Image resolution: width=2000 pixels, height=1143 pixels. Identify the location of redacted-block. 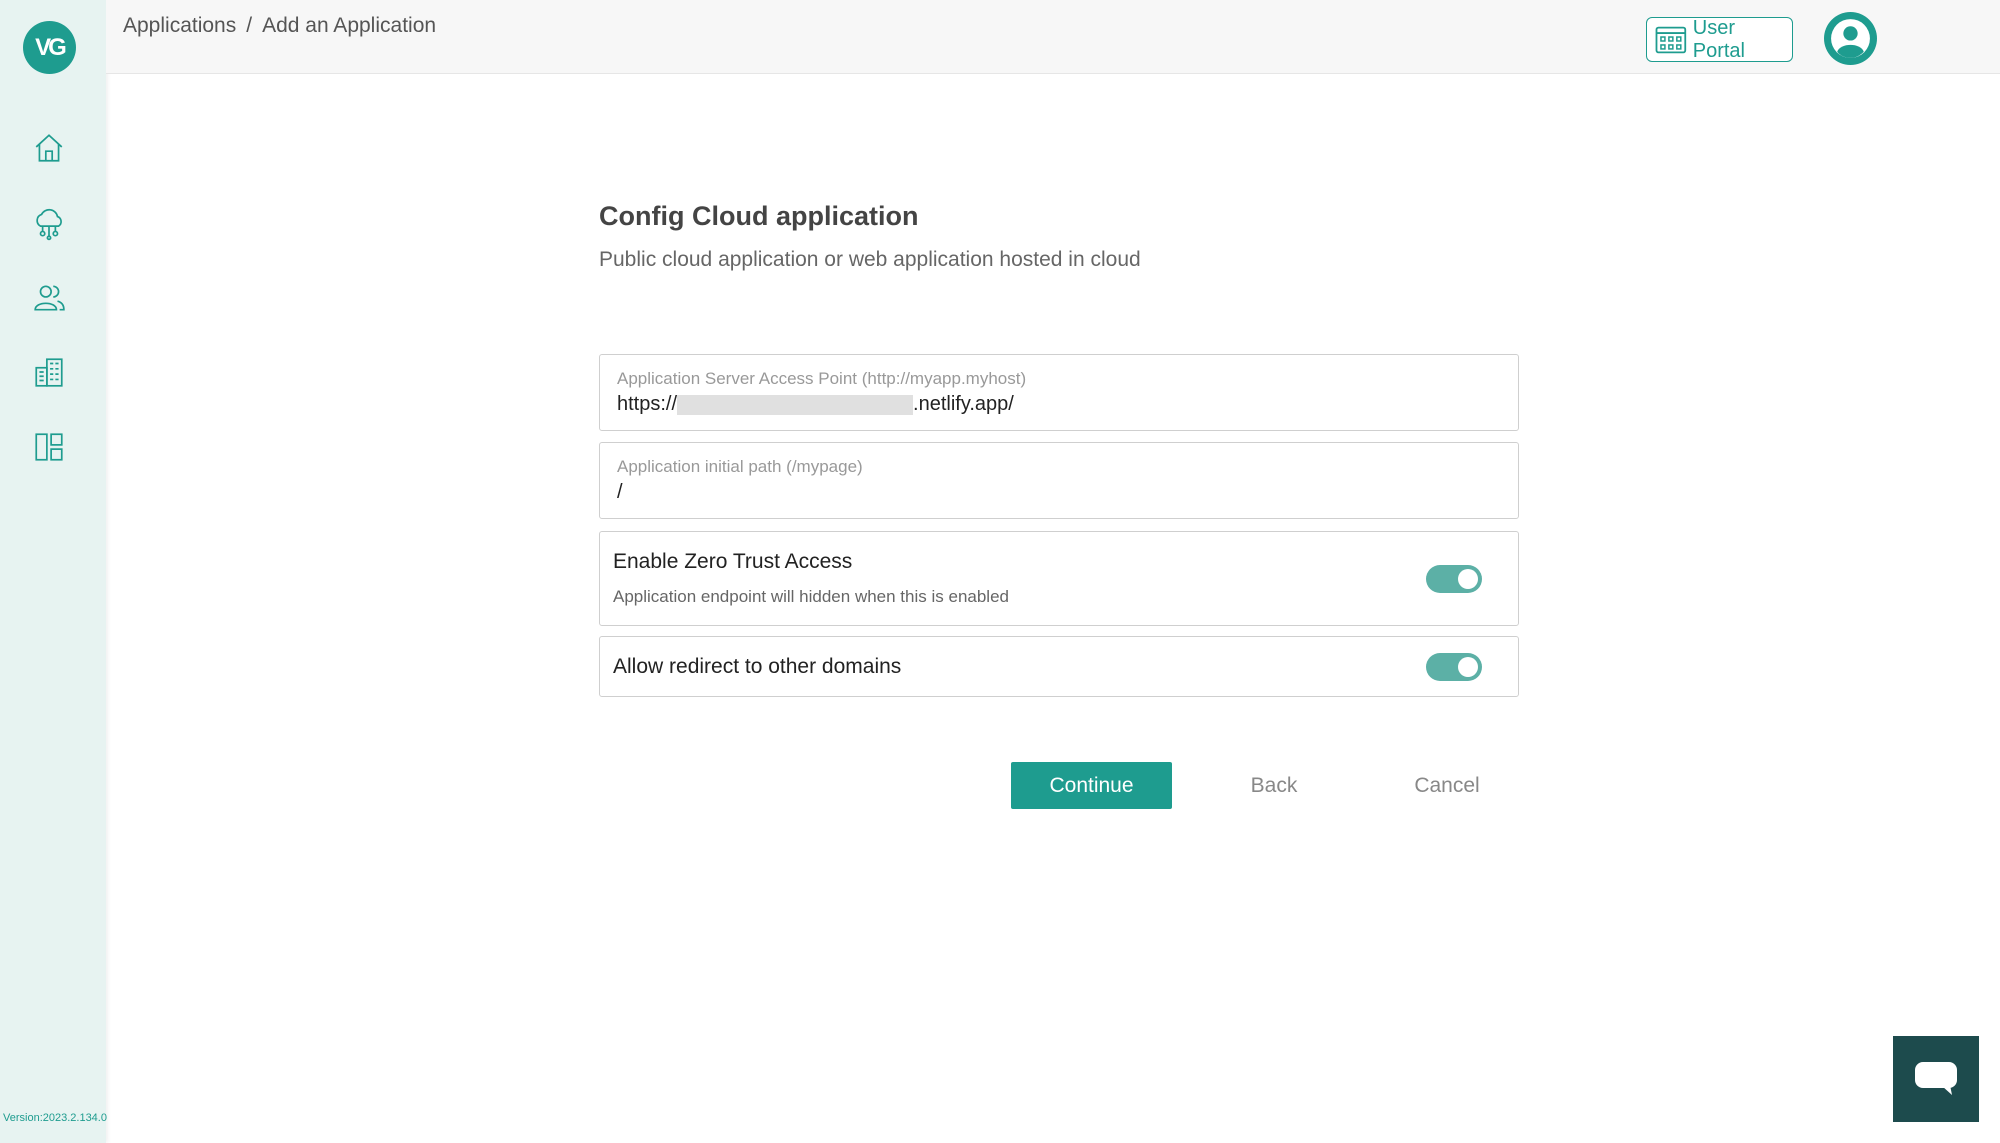
(795, 404).